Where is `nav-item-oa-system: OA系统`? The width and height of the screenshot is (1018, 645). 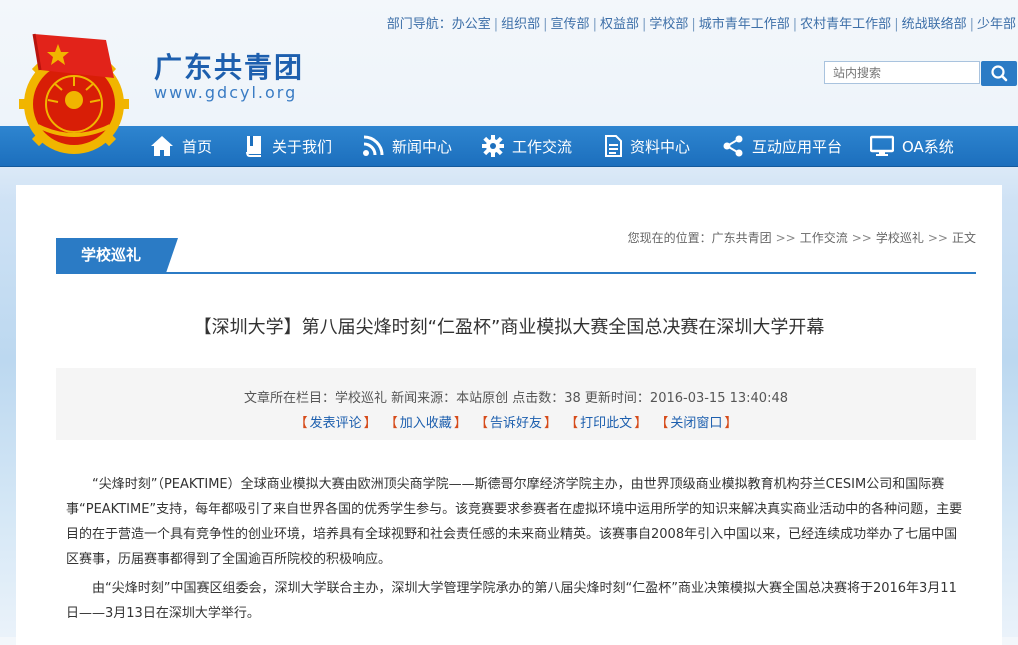
nav-item-oa-system: OA系统 is located at coordinates (912, 146).